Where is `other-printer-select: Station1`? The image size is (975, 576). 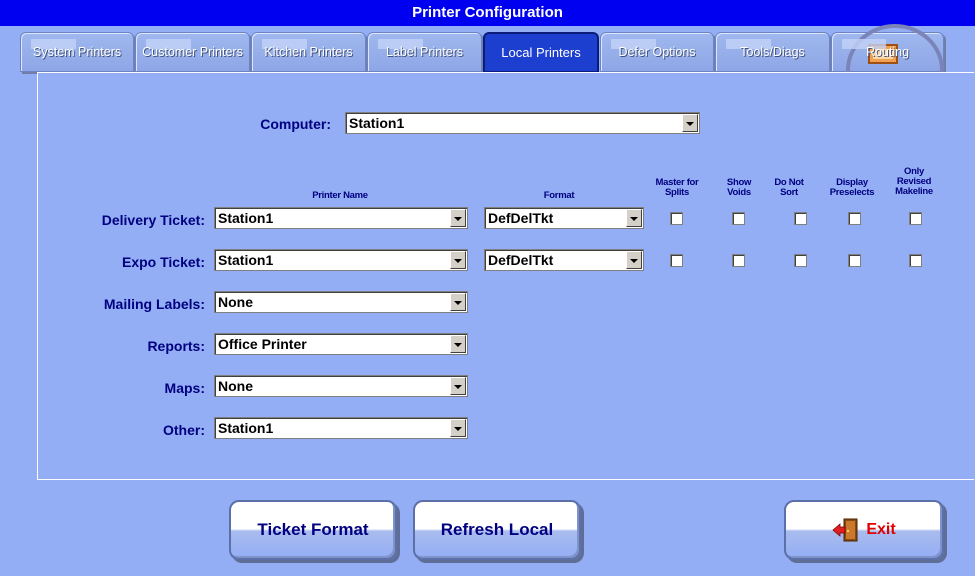 other-printer-select: Station1 is located at coordinates (341, 428).